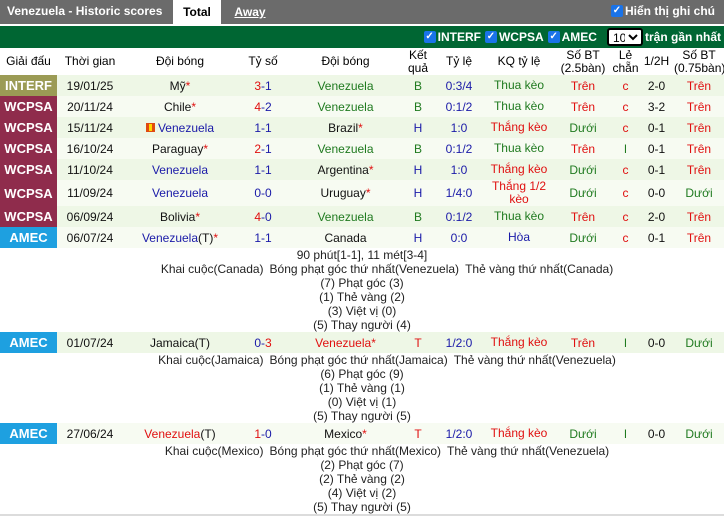  Describe the element at coordinates (625, 61) in the screenshot. I see `column-header: Lẻ chẵn` at that location.